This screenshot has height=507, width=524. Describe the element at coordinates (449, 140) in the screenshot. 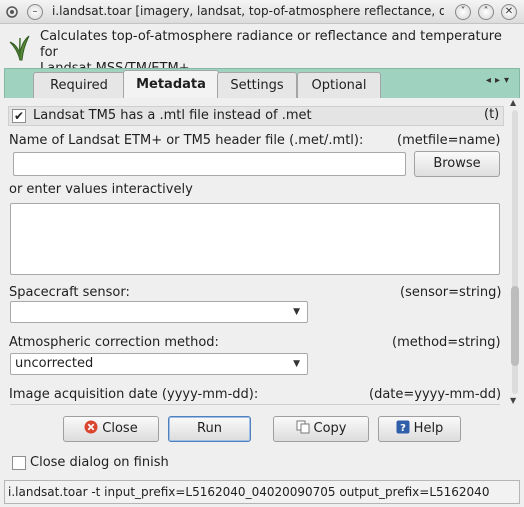

I see `metfile-param: (metfile=name)` at that location.